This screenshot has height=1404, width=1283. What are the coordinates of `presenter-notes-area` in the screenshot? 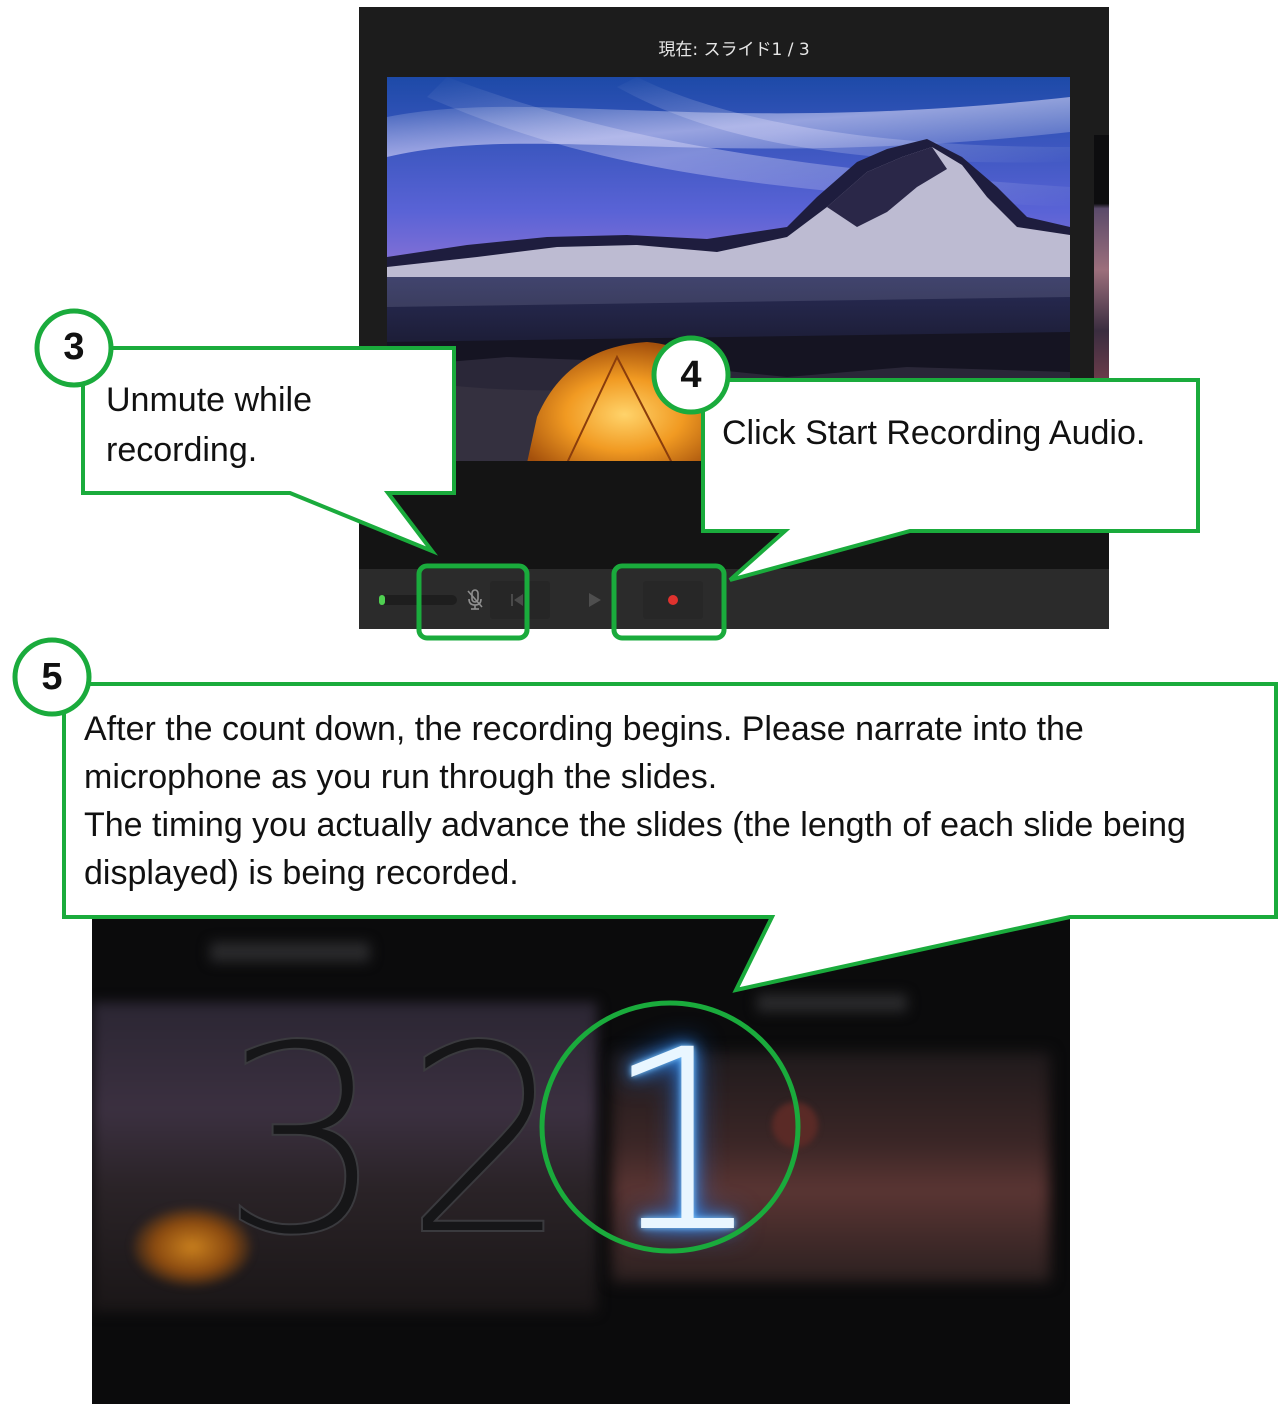 It's located at (734, 515).